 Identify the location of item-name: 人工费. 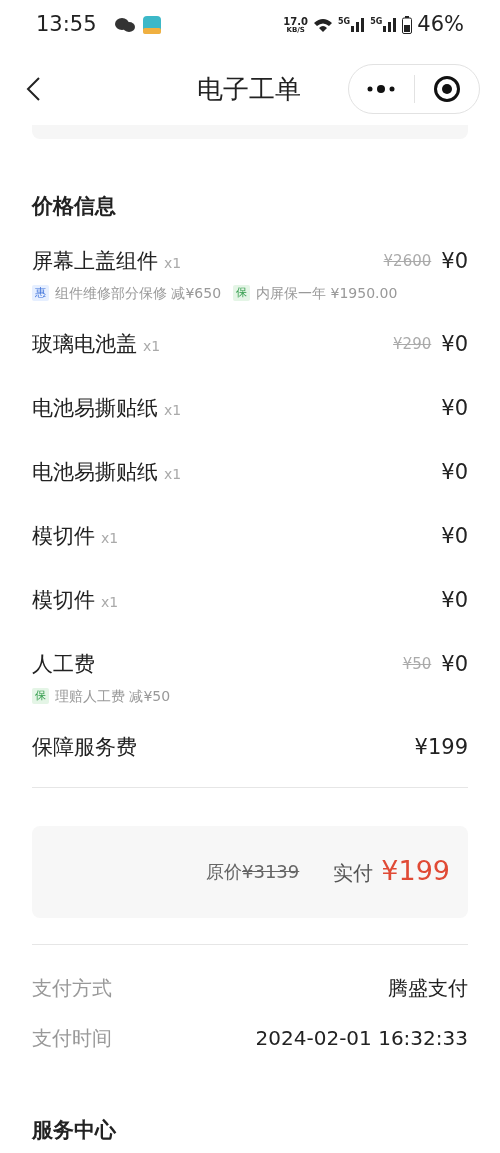
(63, 664).